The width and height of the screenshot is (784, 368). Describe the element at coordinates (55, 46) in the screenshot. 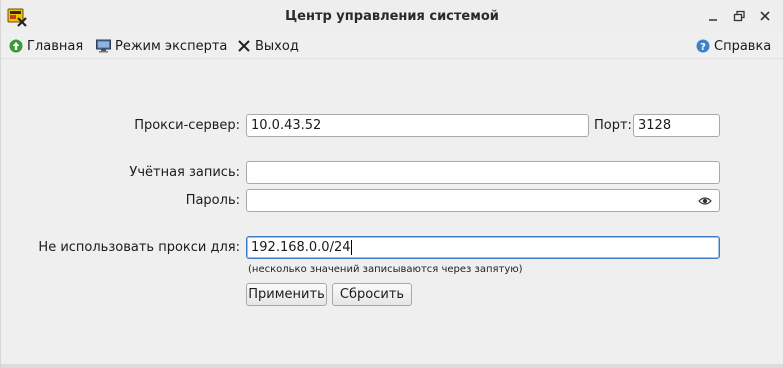

I see `menu-home-label: Главная` at that location.